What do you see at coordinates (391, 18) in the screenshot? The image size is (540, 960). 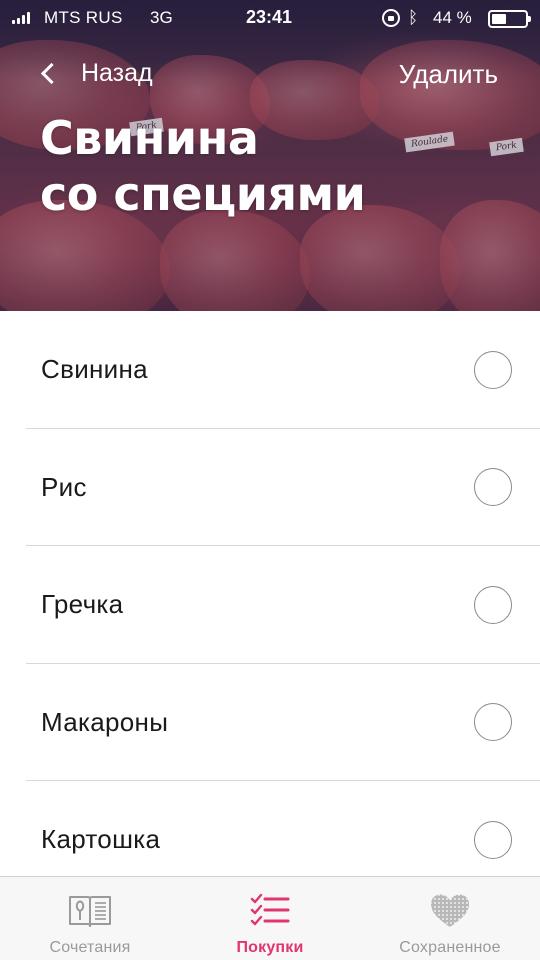 I see `orientation-lock-icon` at bounding box center [391, 18].